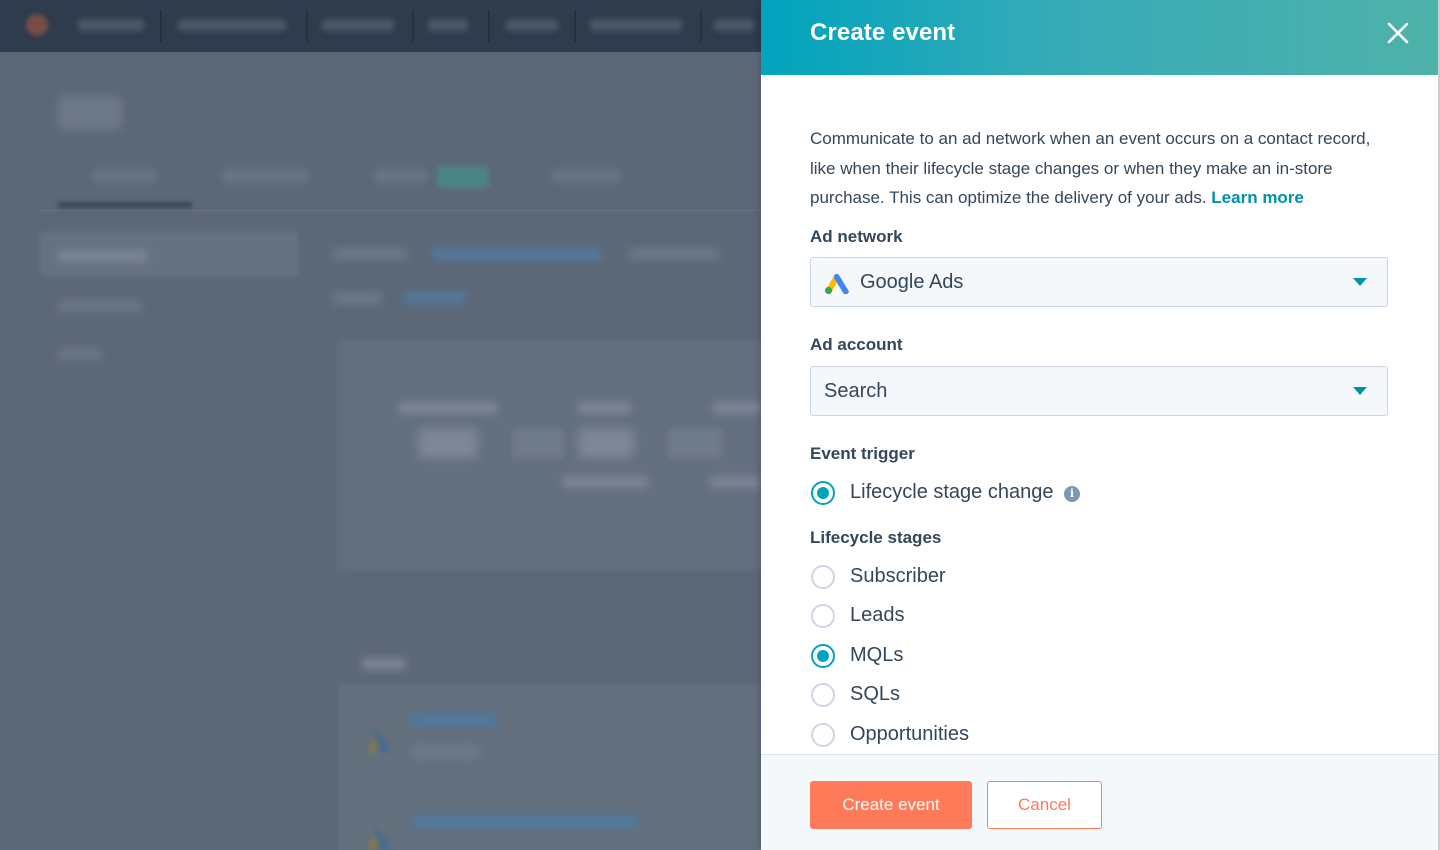 The image size is (1440, 850). What do you see at coordinates (1099, 282) in the screenshot?
I see `ad-network-select: Google Ads` at bounding box center [1099, 282].